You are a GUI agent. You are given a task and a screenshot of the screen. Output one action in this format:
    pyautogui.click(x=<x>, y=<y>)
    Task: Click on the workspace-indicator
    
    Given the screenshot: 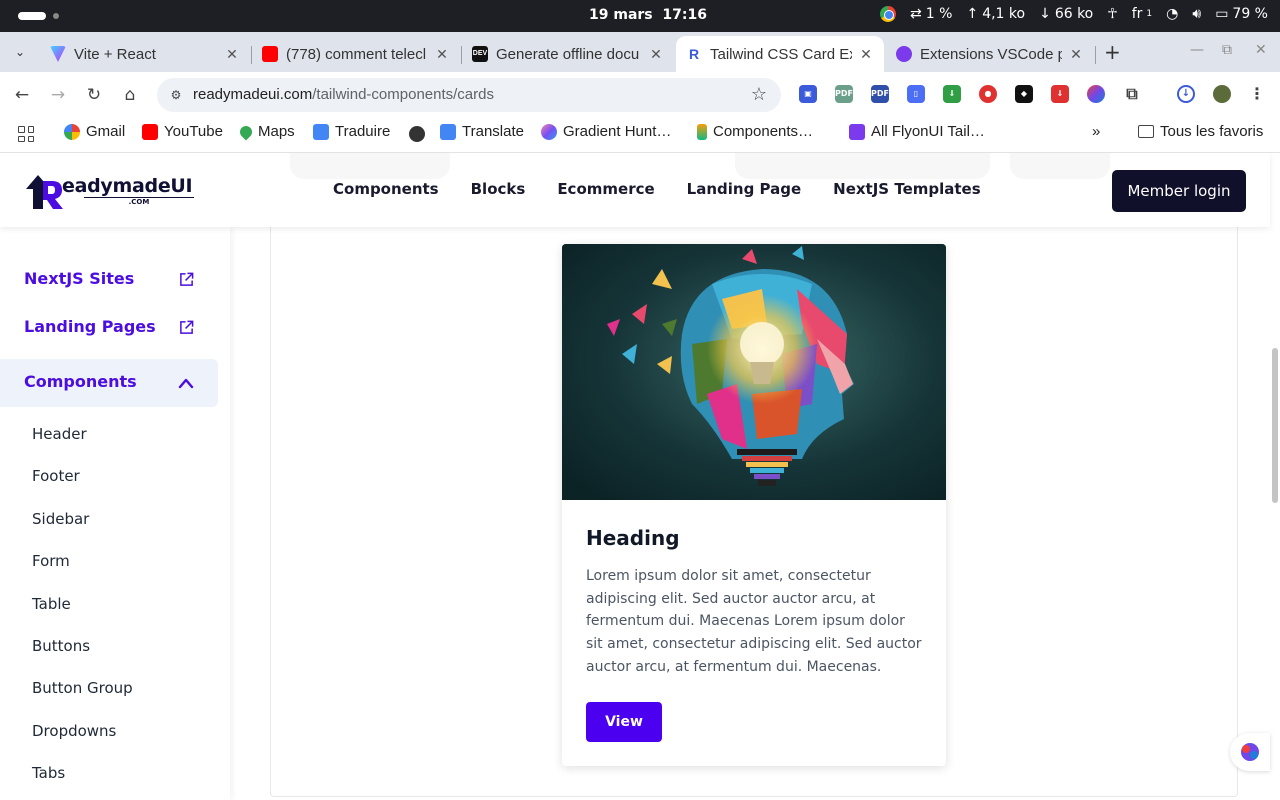 What is the action you would take?
    pyautogui.click(x=32, y=16)
    